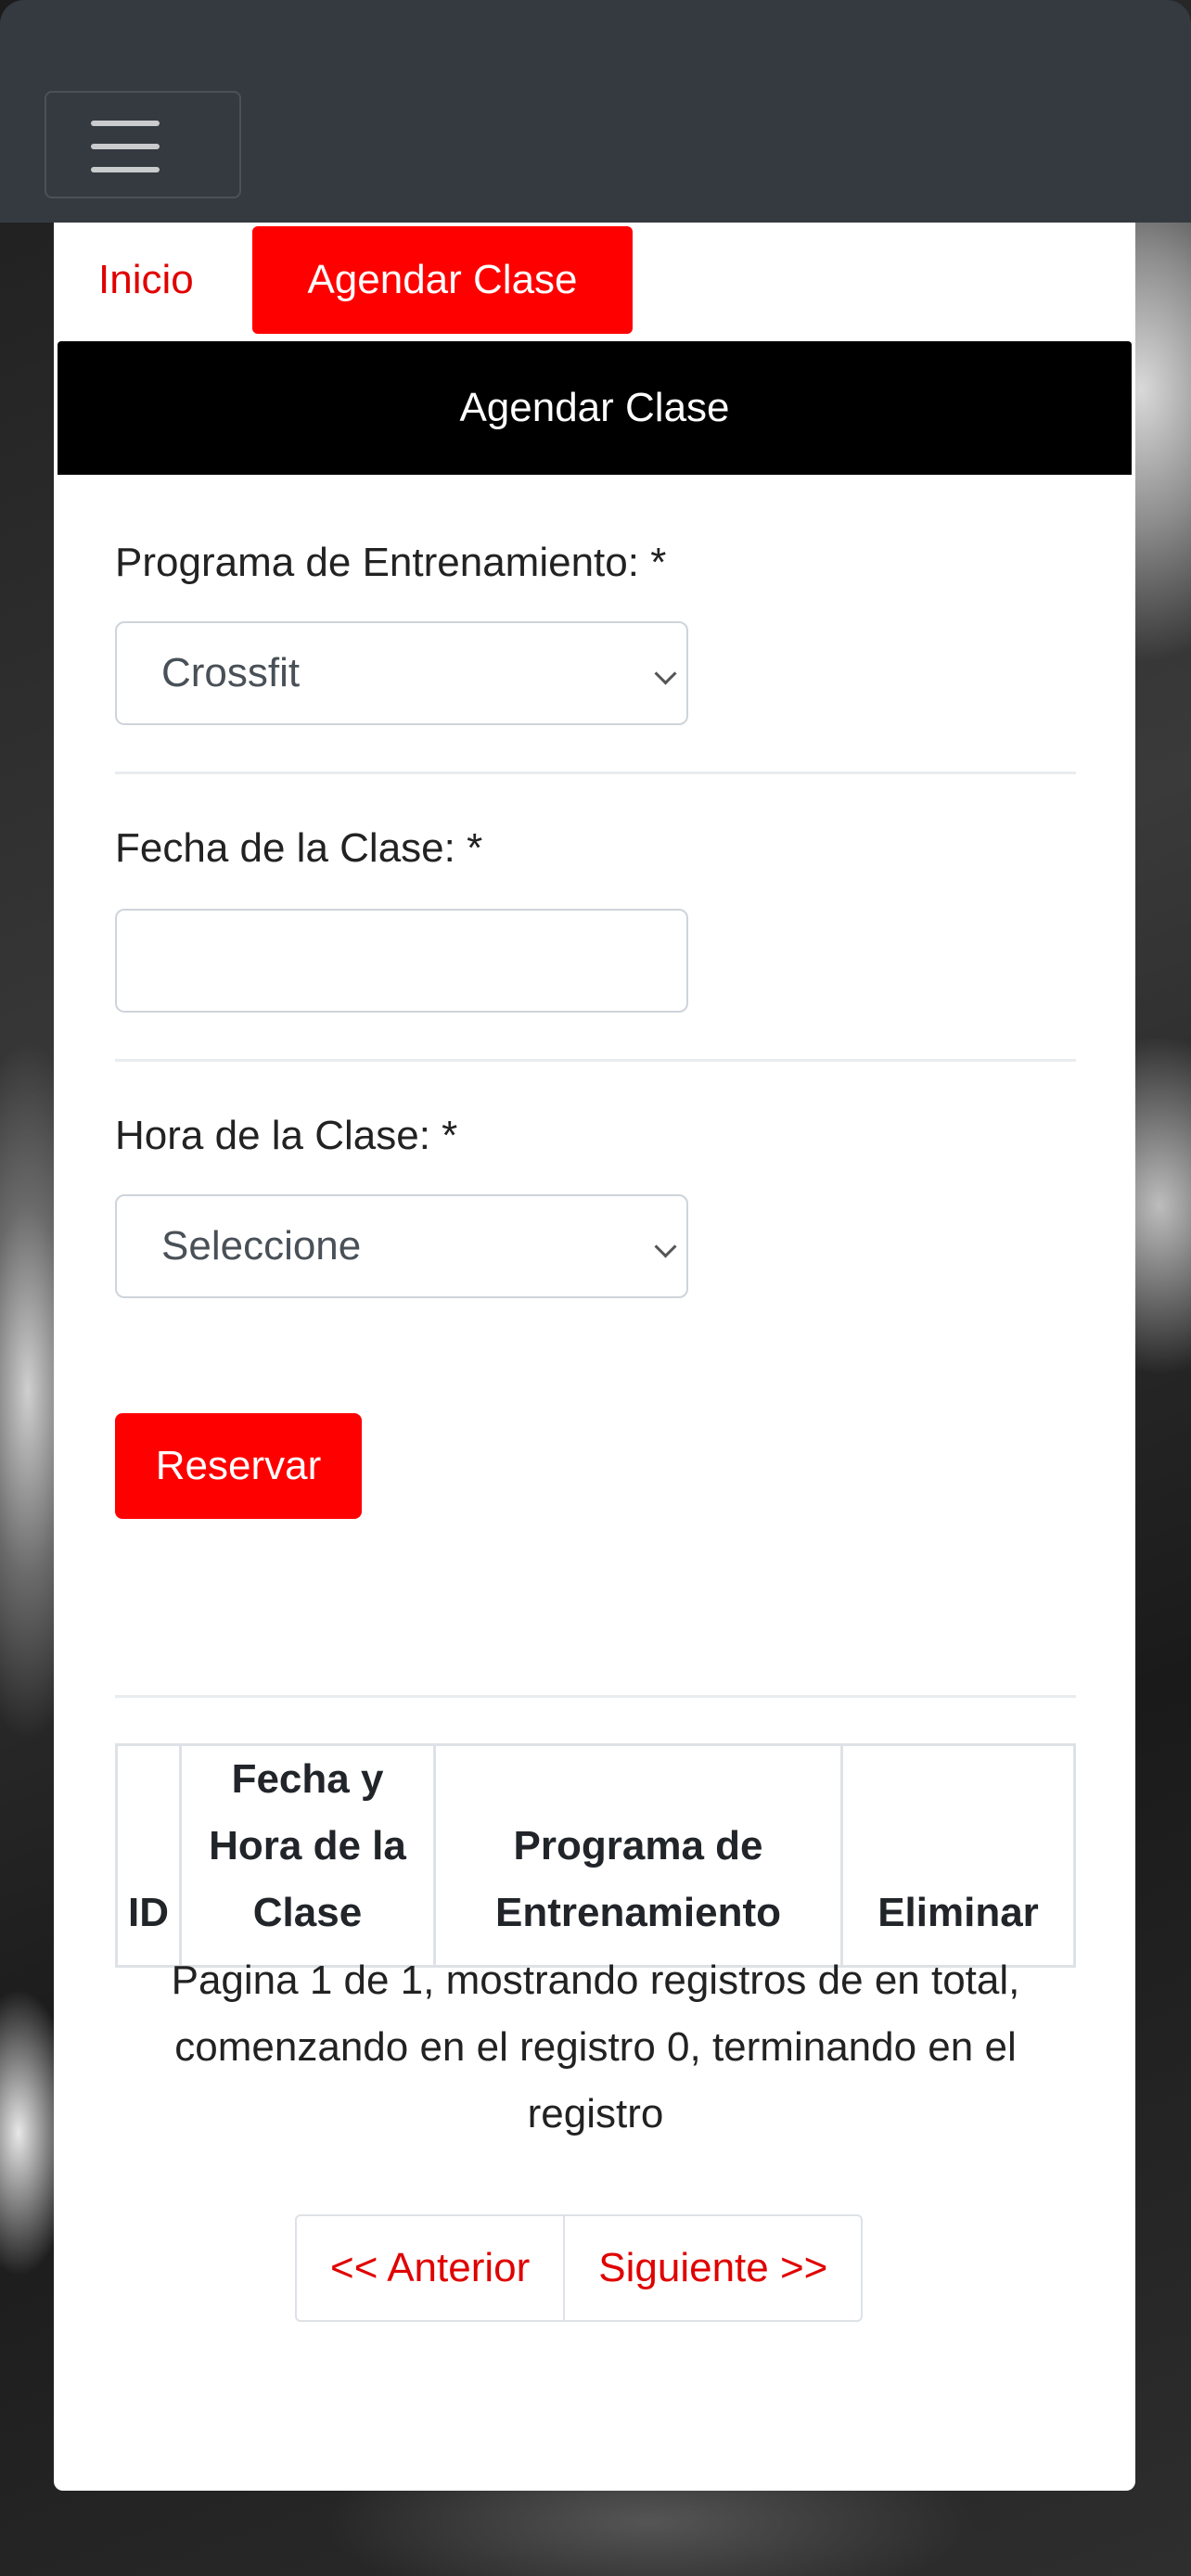 The height and width of the screenshot is (2576, 1191). What do you see at coordinates (286, 1136) in the screenshot?
I see `time-label: Hora de la Clase: *` at bounding box center [286, 1136].